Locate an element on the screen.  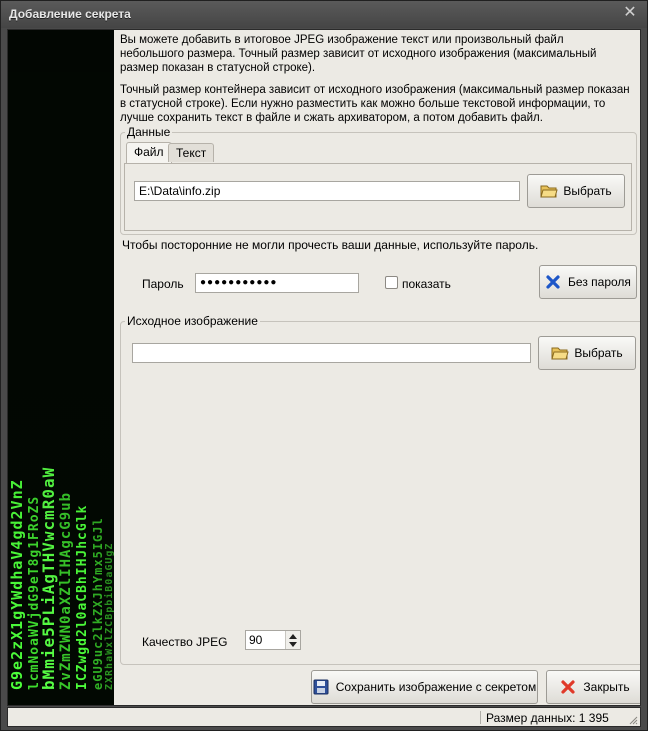
resize-grip-icon is located at coordinates (633, 719).